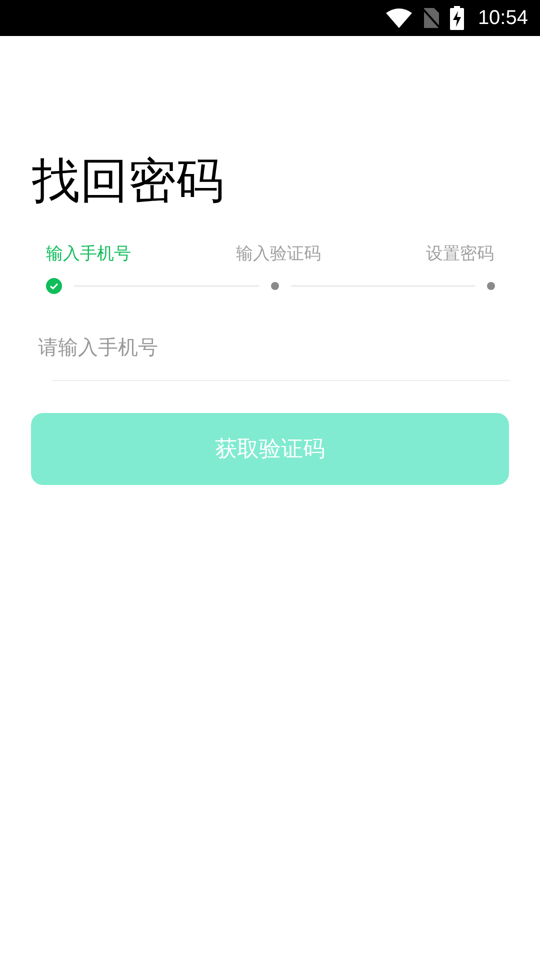 Image resolution: width=540 pixels, height=960 pixels. Describe the element at coordinates (431, 18) in the screenshot. I see `no-sim-icon` at that location.